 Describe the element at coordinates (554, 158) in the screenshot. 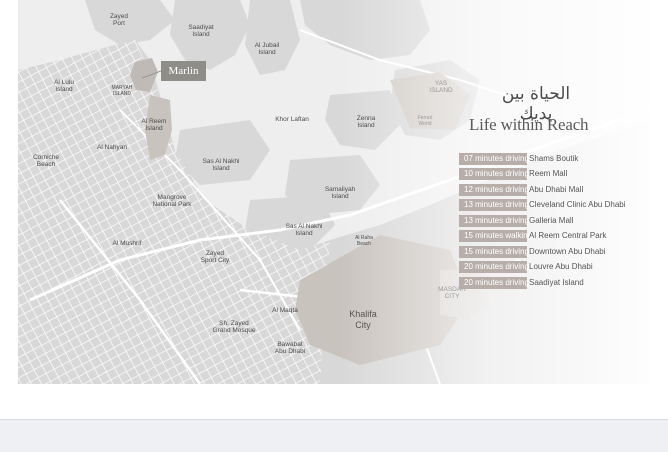

I see `distance-destination: Shams Boutik` at that location.